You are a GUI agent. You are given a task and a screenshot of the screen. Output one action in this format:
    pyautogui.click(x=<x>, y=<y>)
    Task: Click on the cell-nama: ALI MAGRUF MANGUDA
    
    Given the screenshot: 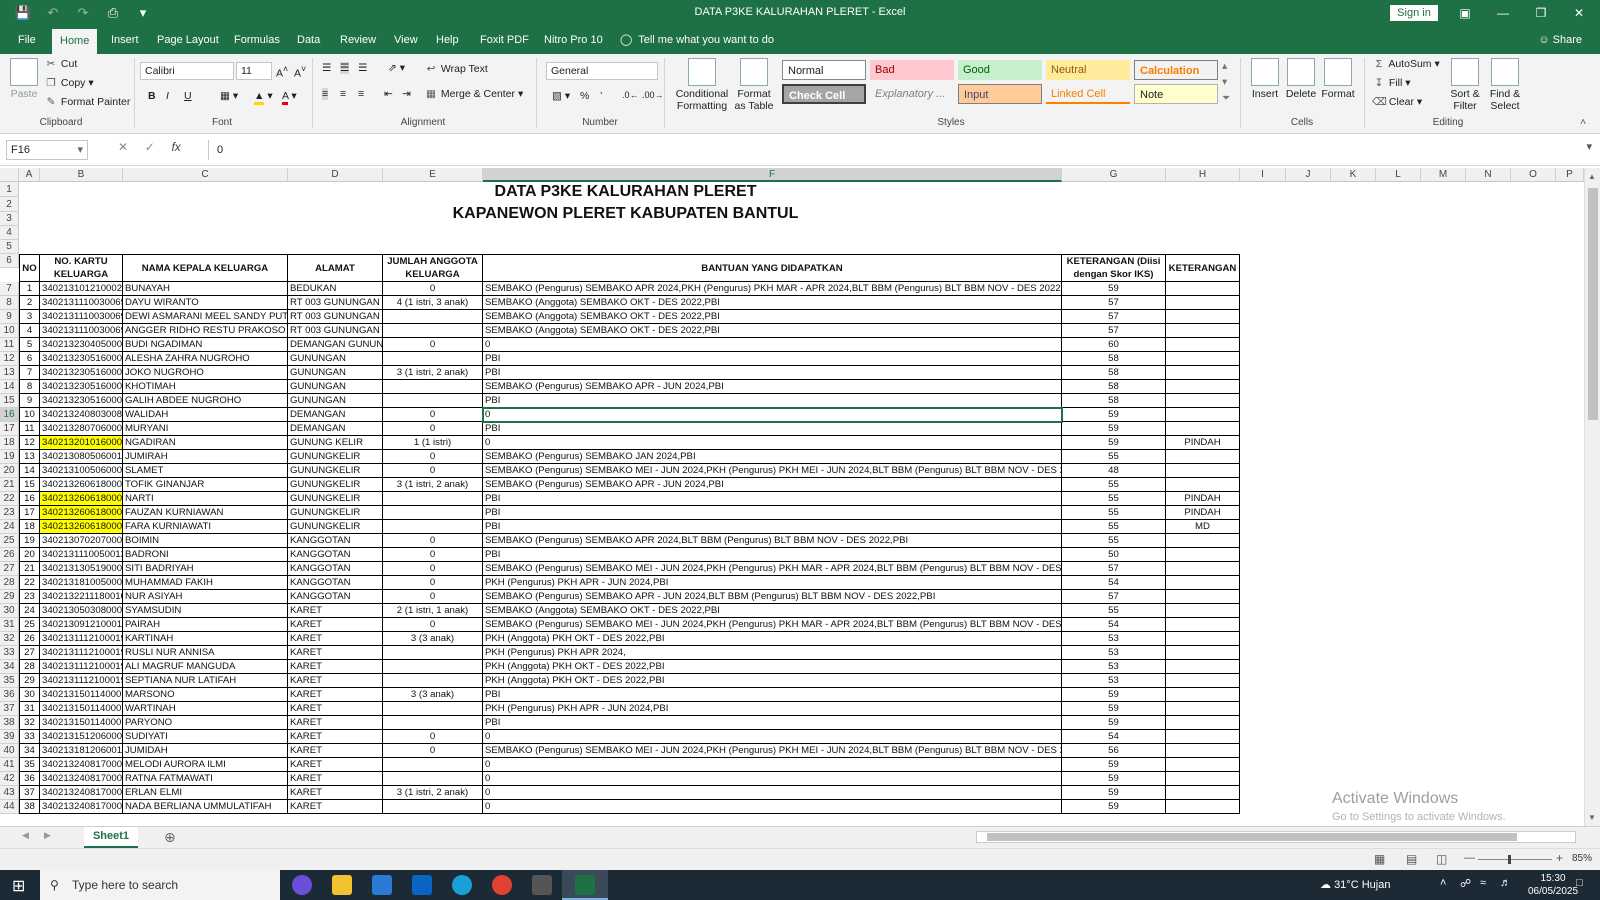 What is the action you would take?
    pyautogui.click(x=205, y=667)
    